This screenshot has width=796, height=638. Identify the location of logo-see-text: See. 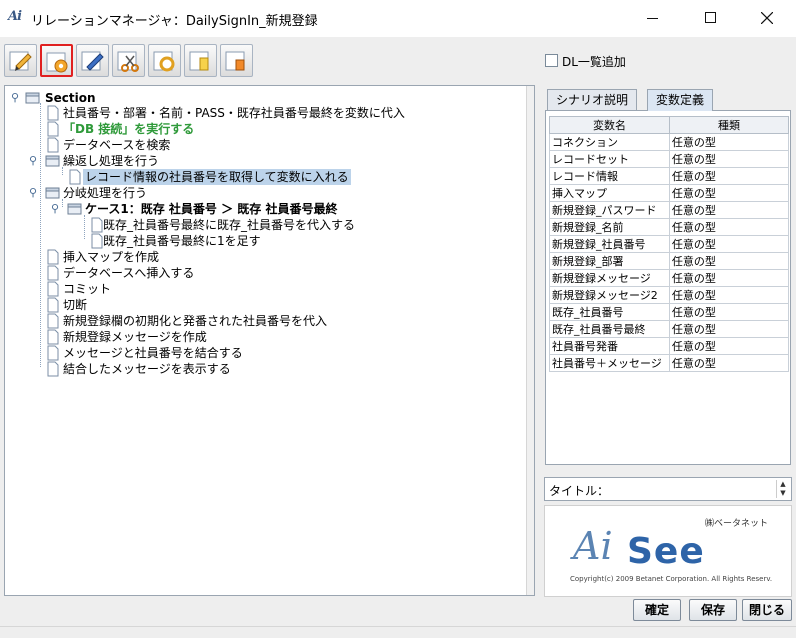
(666, 551).